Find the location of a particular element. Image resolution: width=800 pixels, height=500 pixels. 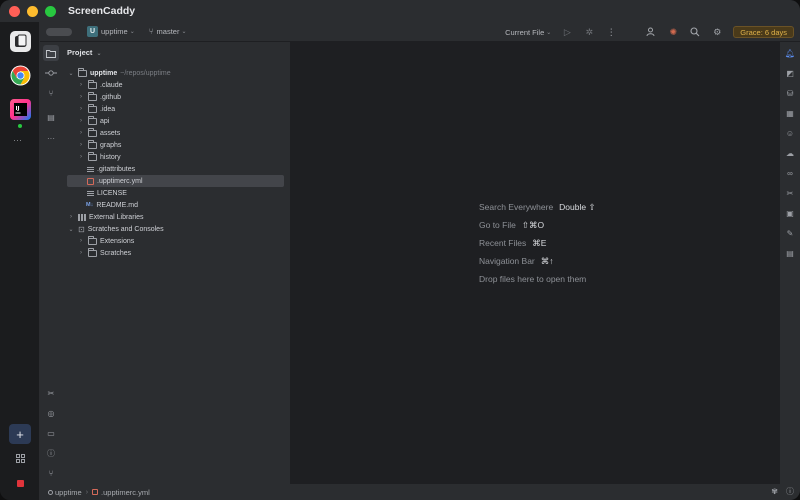

tree-item-scratches: › Scratches is located at coordinates (175, 253).